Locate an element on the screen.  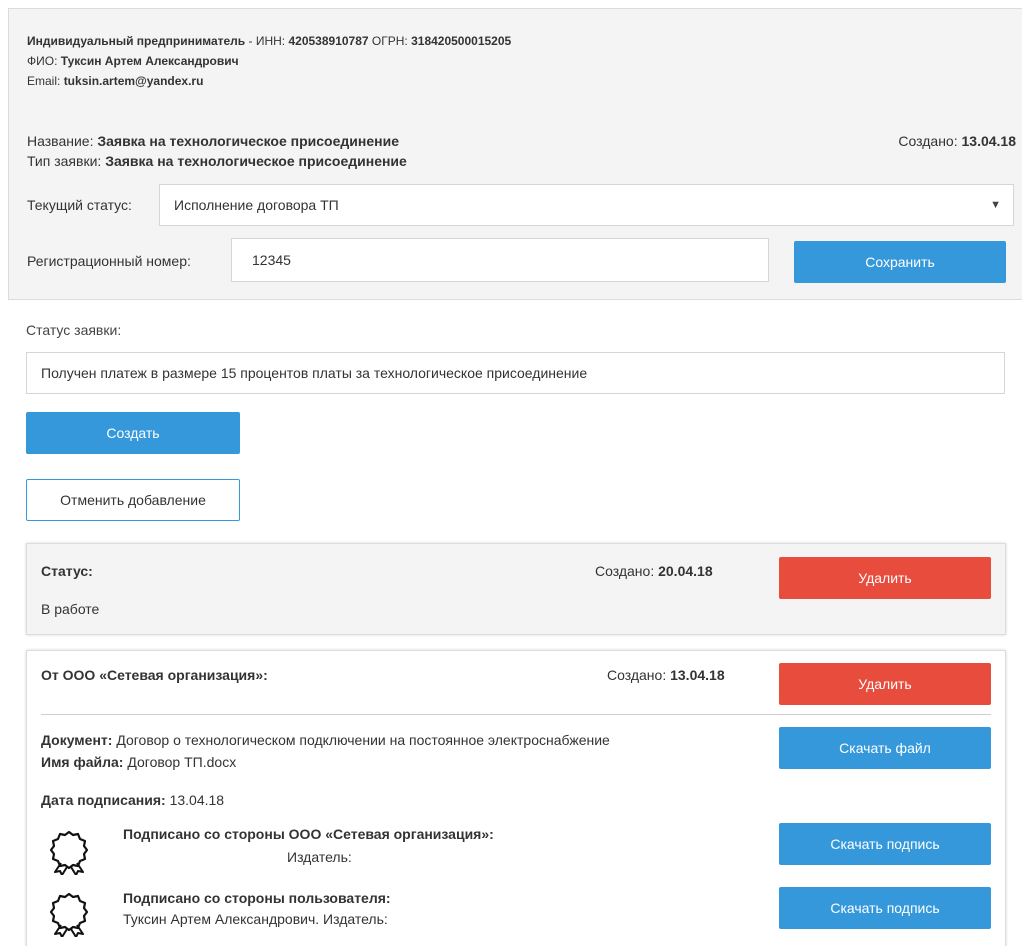
email-value: tuksin.artem@yandex.ru is located at coordinates (133, 81).